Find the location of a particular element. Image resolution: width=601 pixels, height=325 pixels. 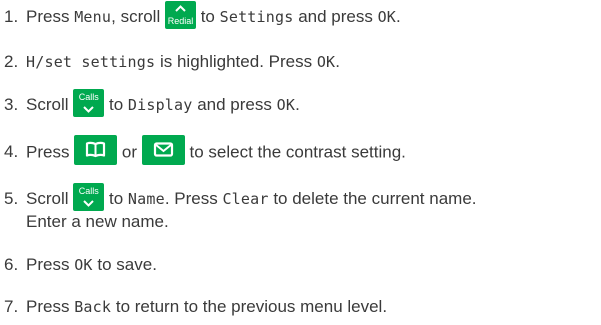

step-number: 6. is located at coordinates (11, 264).